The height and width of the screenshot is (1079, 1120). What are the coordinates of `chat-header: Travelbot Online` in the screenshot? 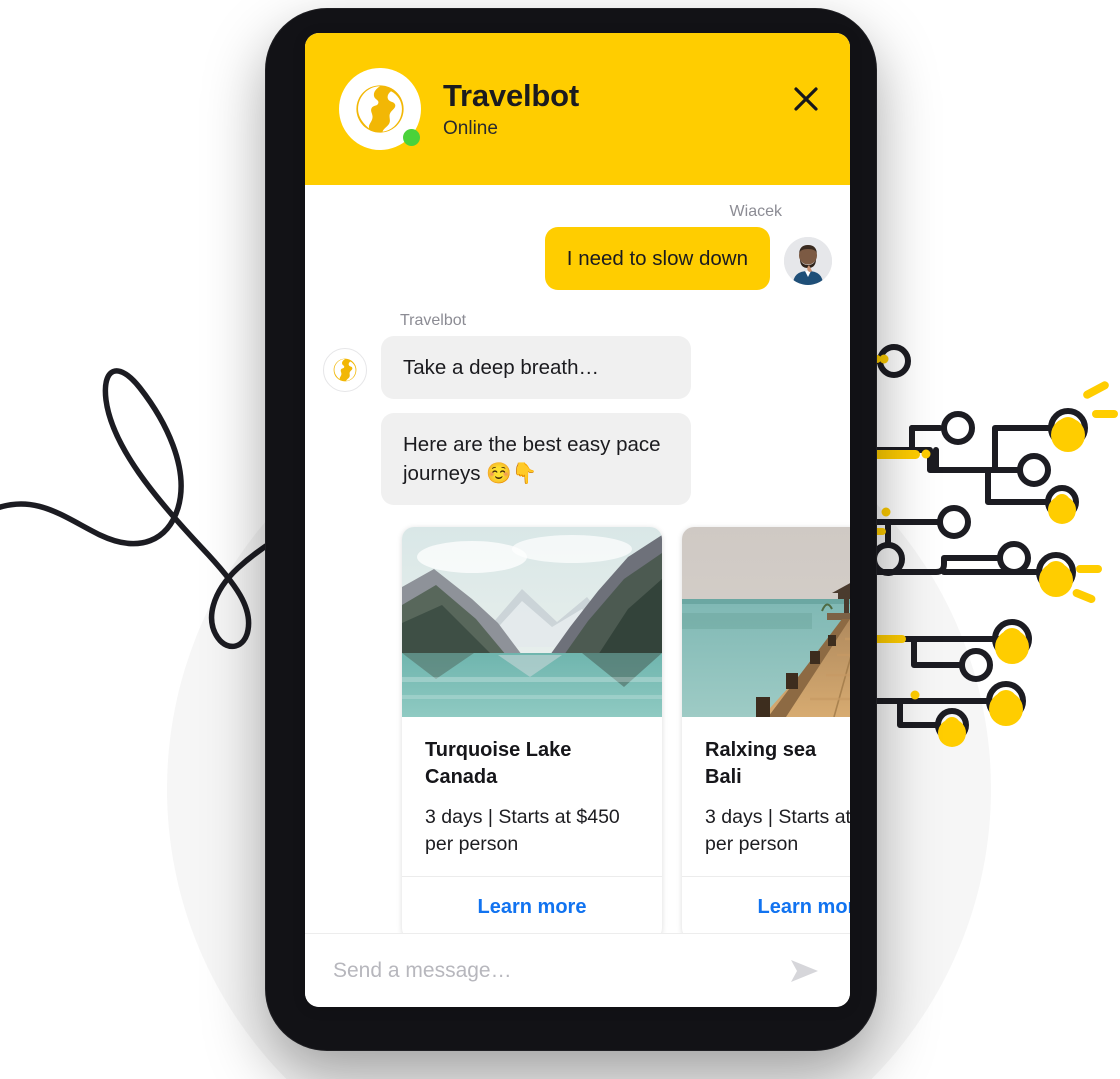 It's located at (577, 109).